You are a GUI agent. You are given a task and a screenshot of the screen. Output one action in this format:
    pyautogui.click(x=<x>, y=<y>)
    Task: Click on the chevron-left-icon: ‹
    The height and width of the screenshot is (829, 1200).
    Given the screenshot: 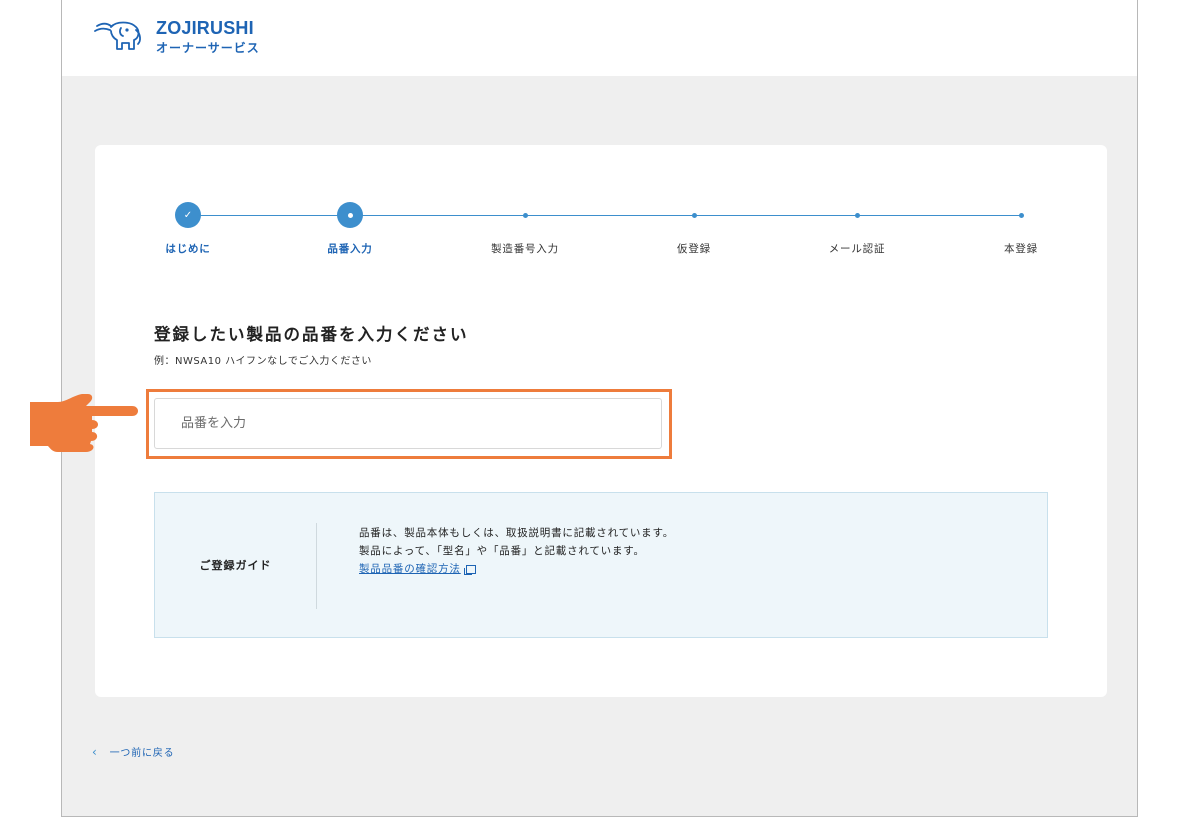 What is the action you would take?
    pyautogui.click(x=95, y=751)
    